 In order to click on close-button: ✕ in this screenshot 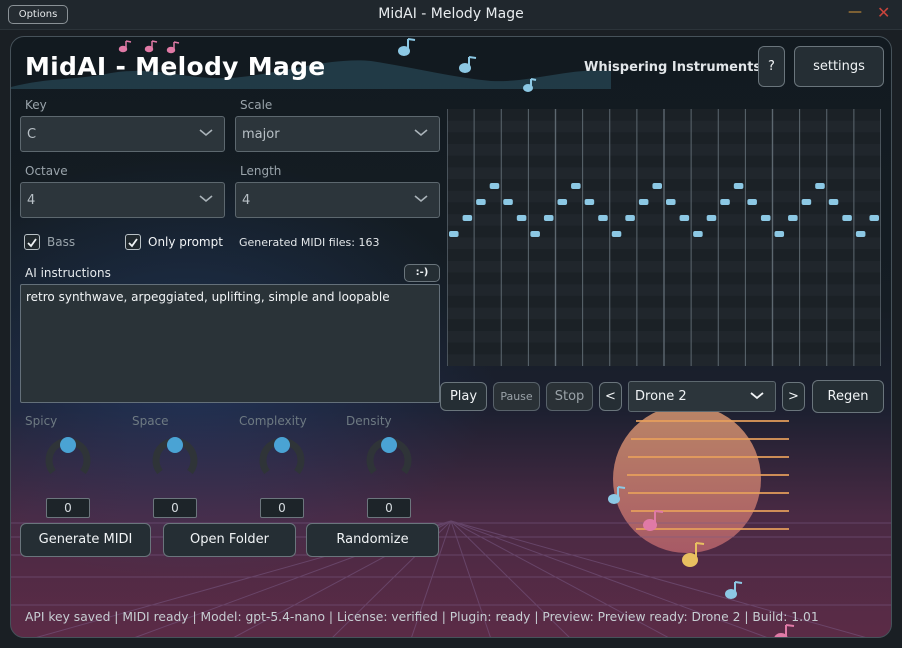, I will do `click(883, 12)`.